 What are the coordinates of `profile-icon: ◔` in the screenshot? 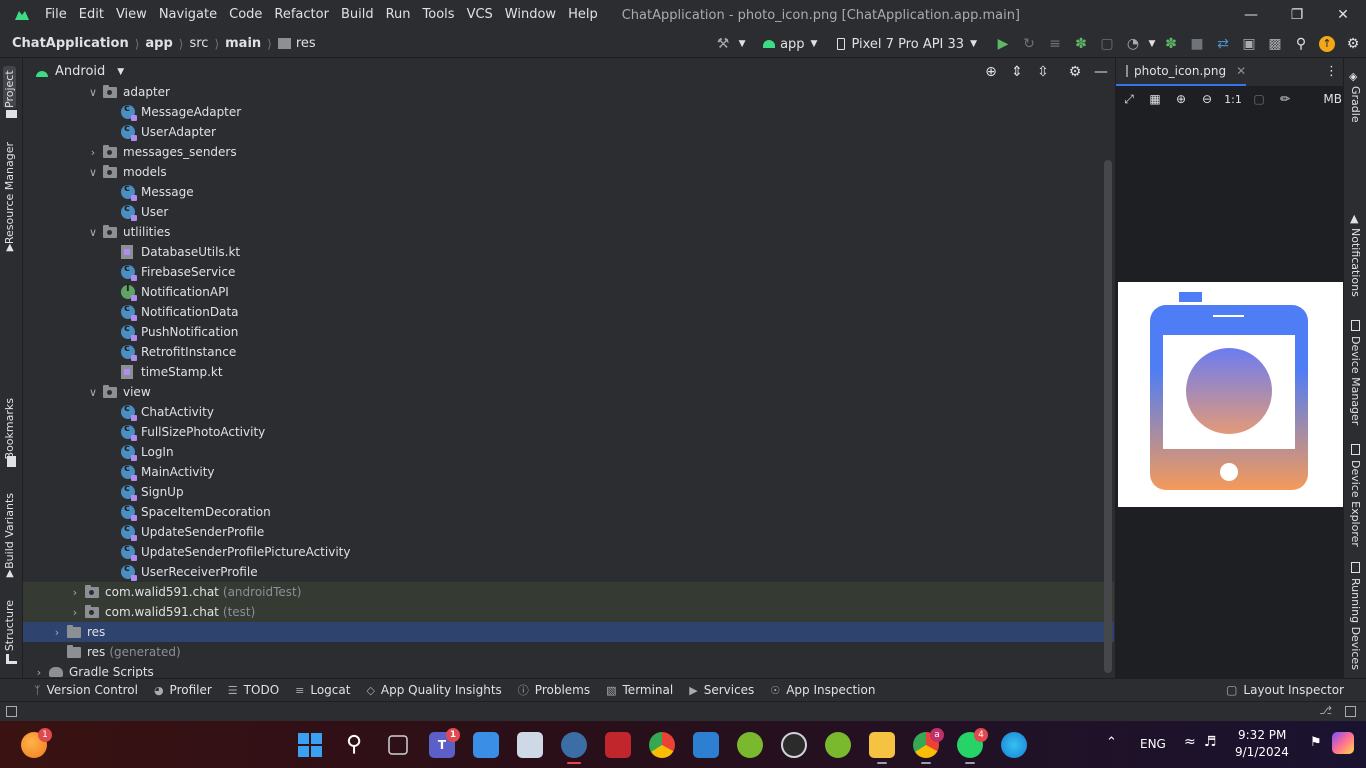 It's located at (1133, 44).